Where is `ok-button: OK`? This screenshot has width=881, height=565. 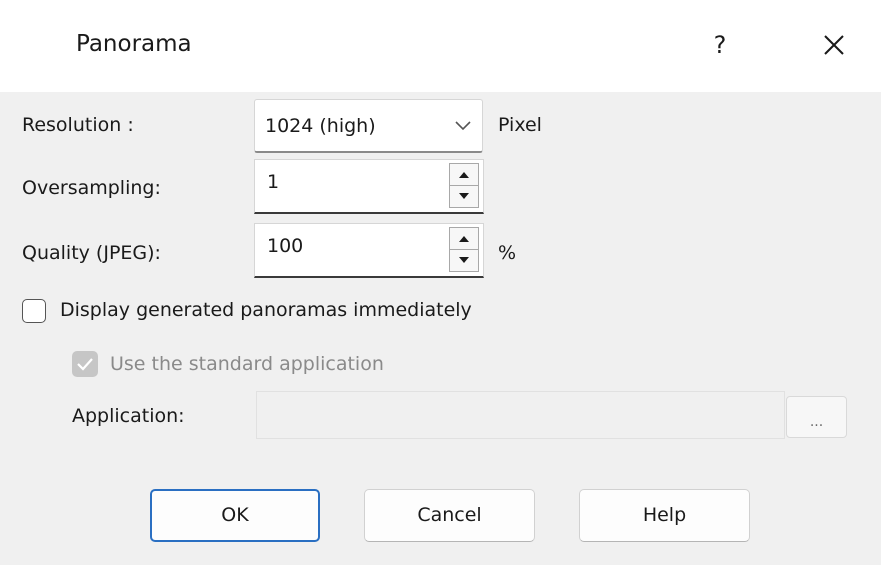 ok-button: OK is located at coordinates (235, 515).